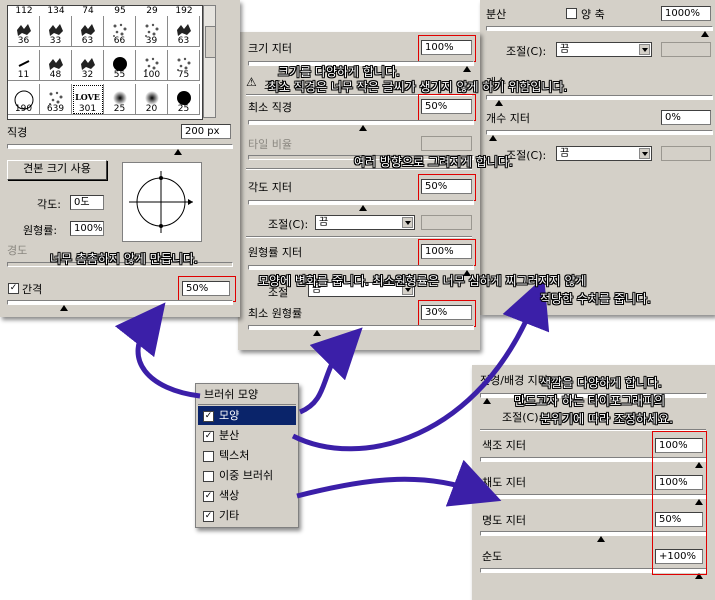  I want to click on brush-size-num: 32, so click(87, 75).